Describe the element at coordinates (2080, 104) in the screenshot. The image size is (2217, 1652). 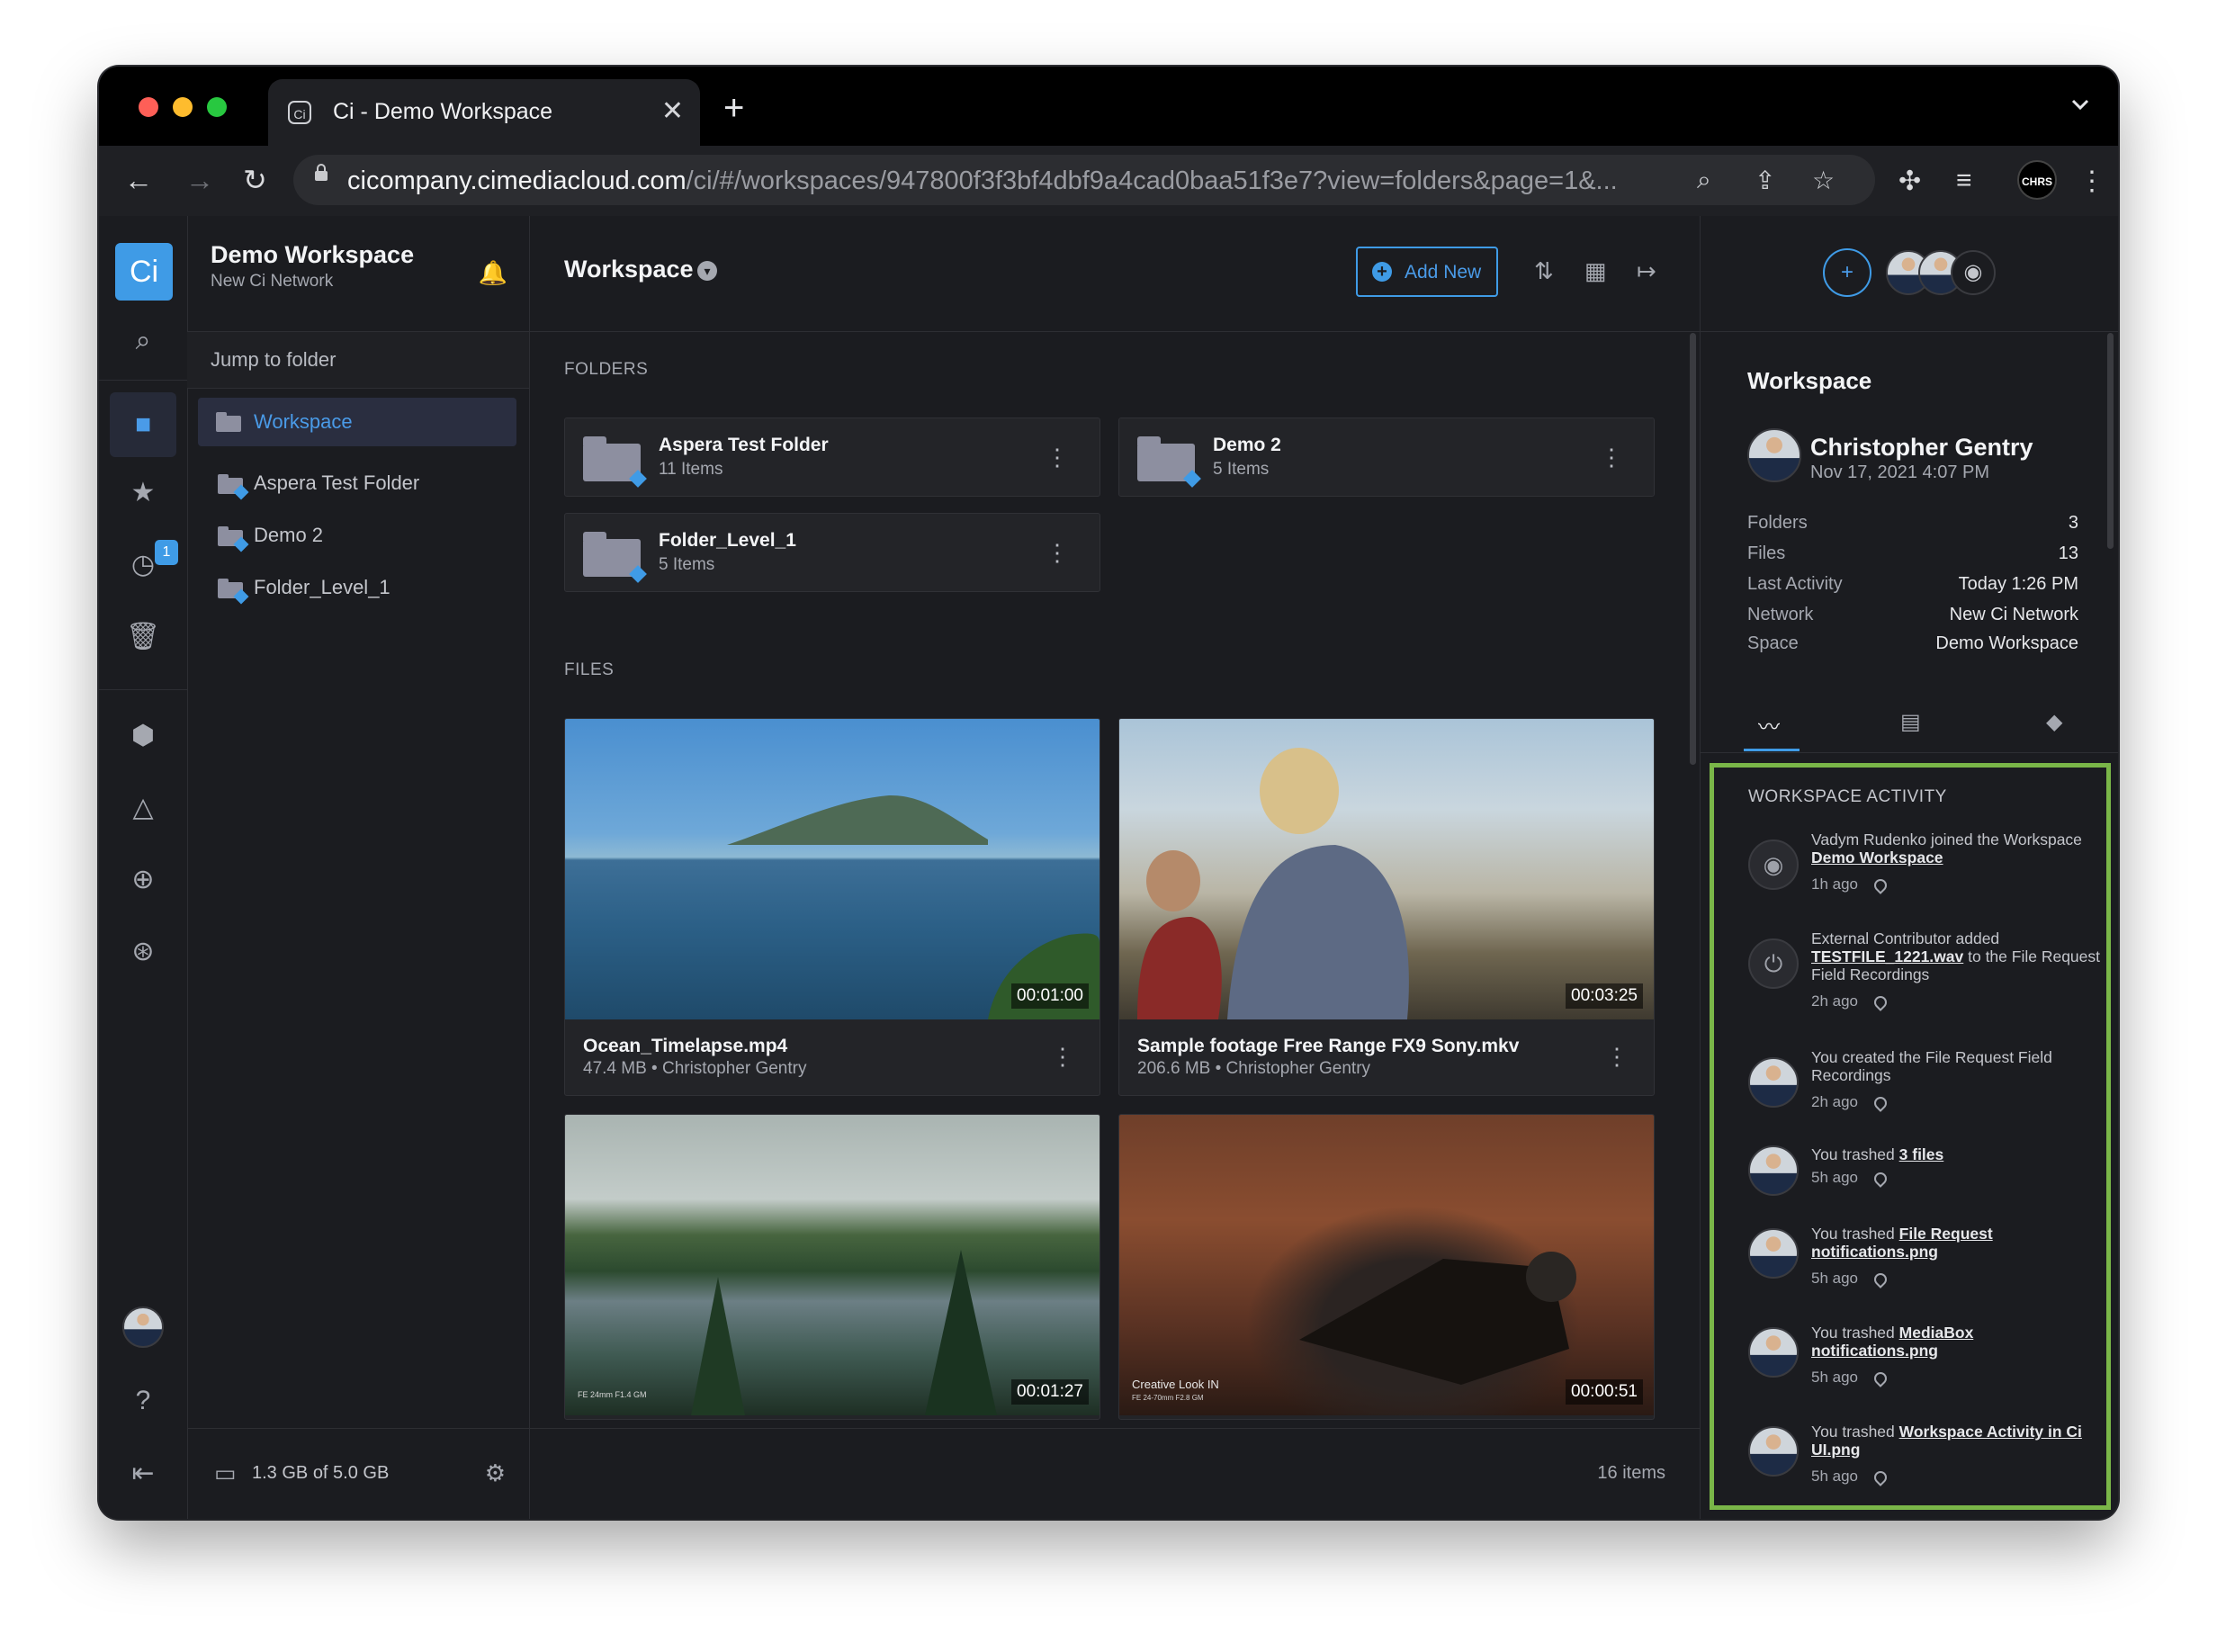
I see `tab-search-chevron-icon` at that location.